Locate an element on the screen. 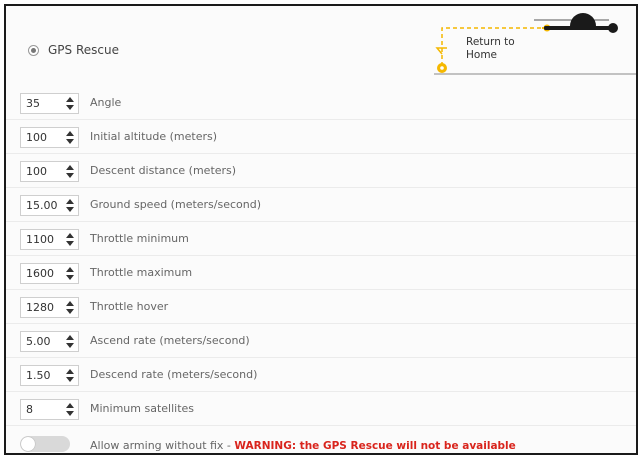 The image size is (640, 457). throttle-maximum-input: 1600 is located at coordinates (49, 273).